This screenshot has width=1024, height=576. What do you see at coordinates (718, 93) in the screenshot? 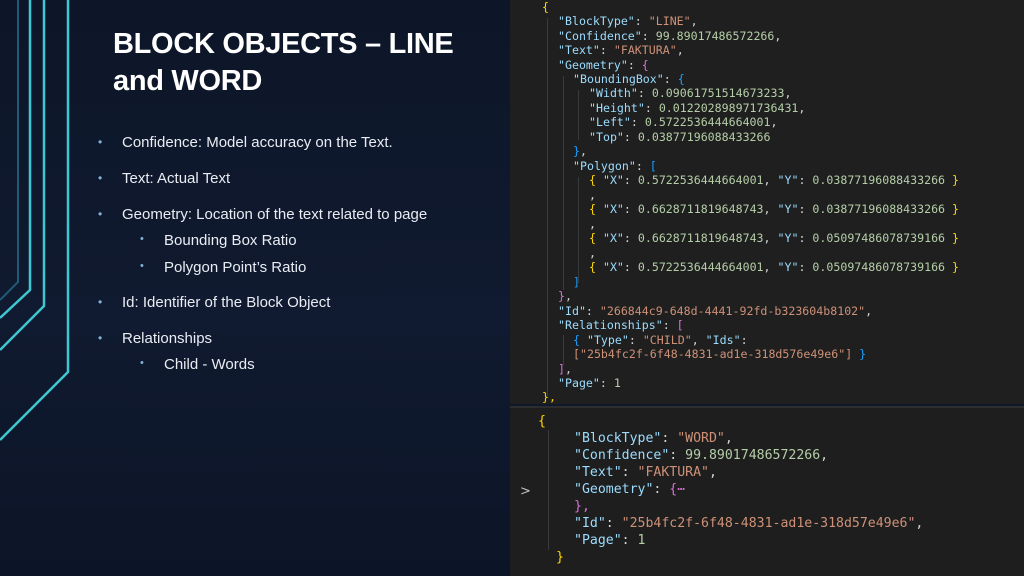
I see `code-value: 0.09061751514673233` at bounding box center [718, 93].